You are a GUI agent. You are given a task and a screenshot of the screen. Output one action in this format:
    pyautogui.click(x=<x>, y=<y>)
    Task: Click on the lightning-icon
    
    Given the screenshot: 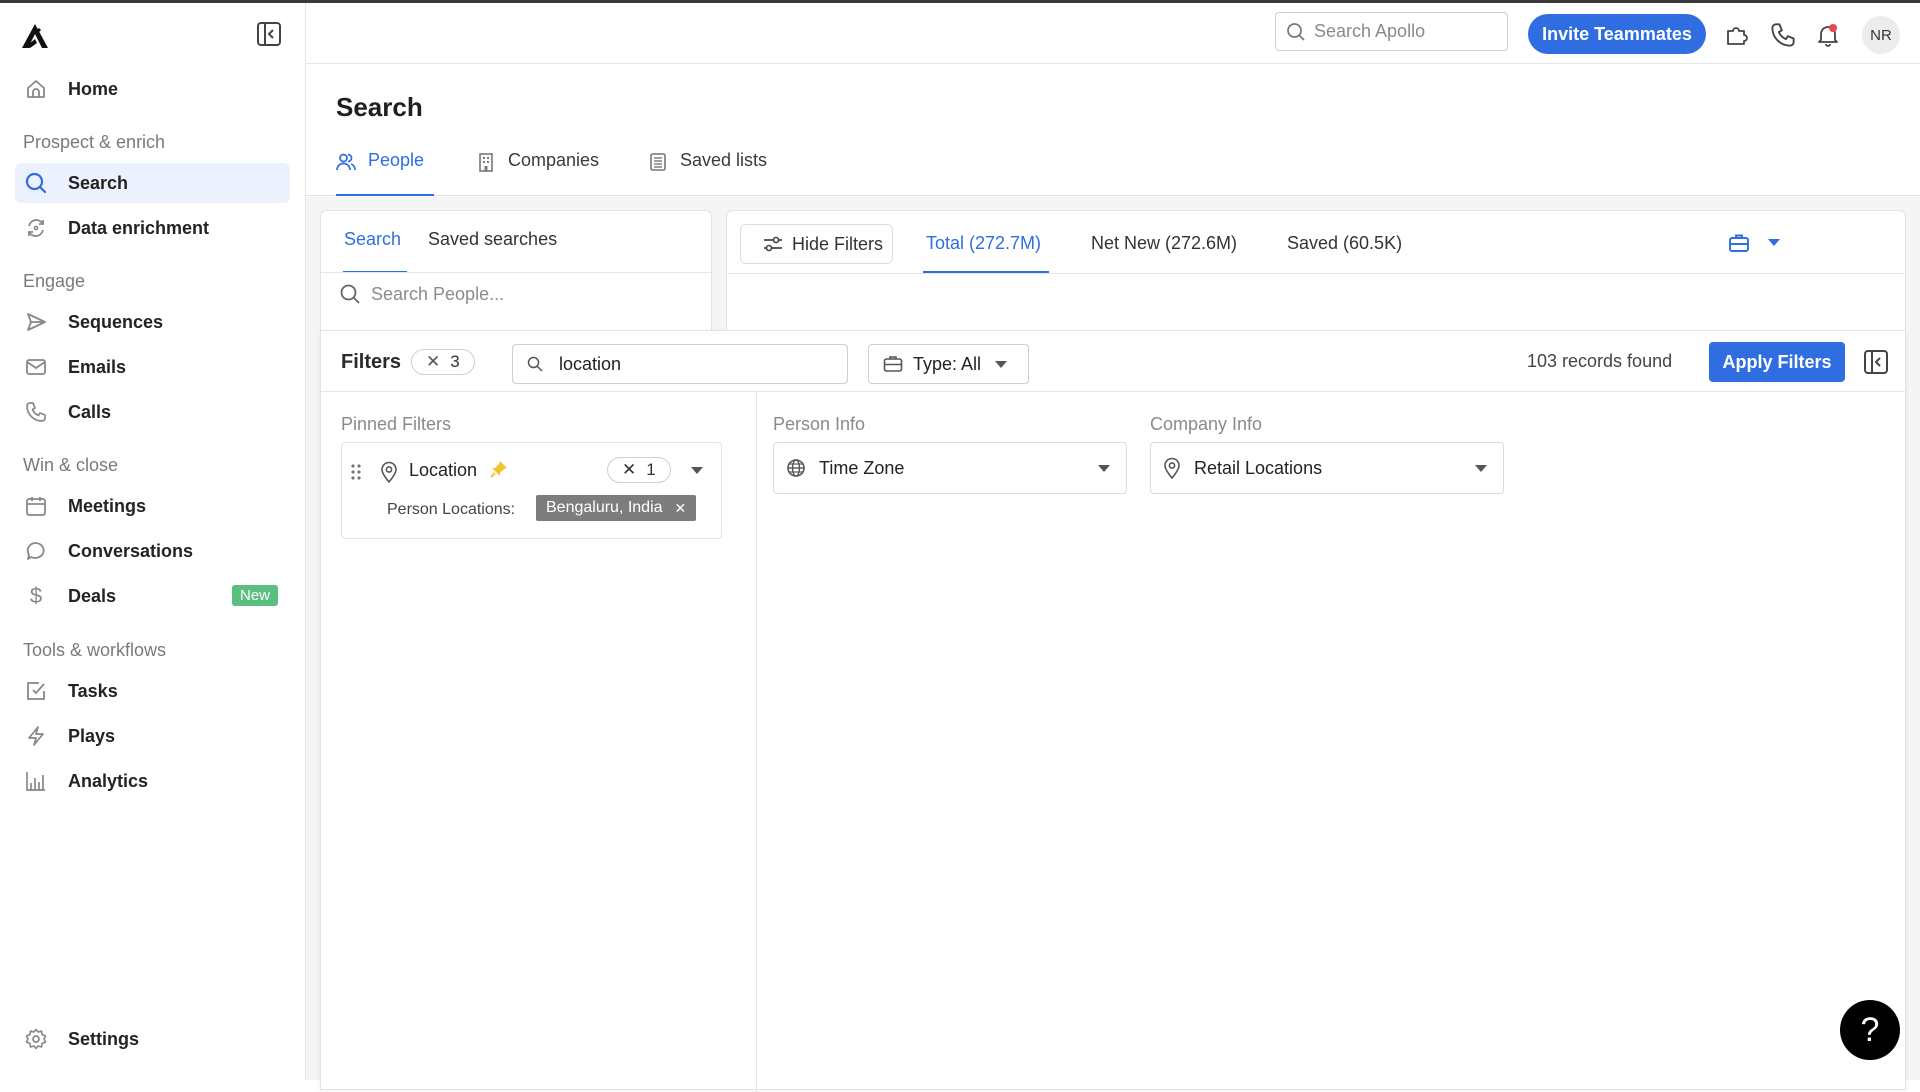 What is the action you would take?
    pyautogui.click(x=36, y=736)
    